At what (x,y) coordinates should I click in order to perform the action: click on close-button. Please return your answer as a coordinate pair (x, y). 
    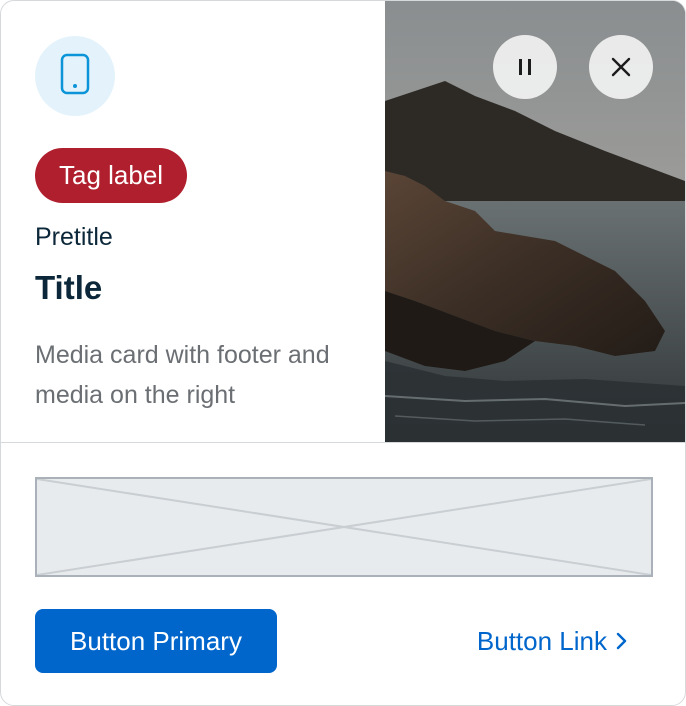
    Looking at the image, I should click on (621, 67).